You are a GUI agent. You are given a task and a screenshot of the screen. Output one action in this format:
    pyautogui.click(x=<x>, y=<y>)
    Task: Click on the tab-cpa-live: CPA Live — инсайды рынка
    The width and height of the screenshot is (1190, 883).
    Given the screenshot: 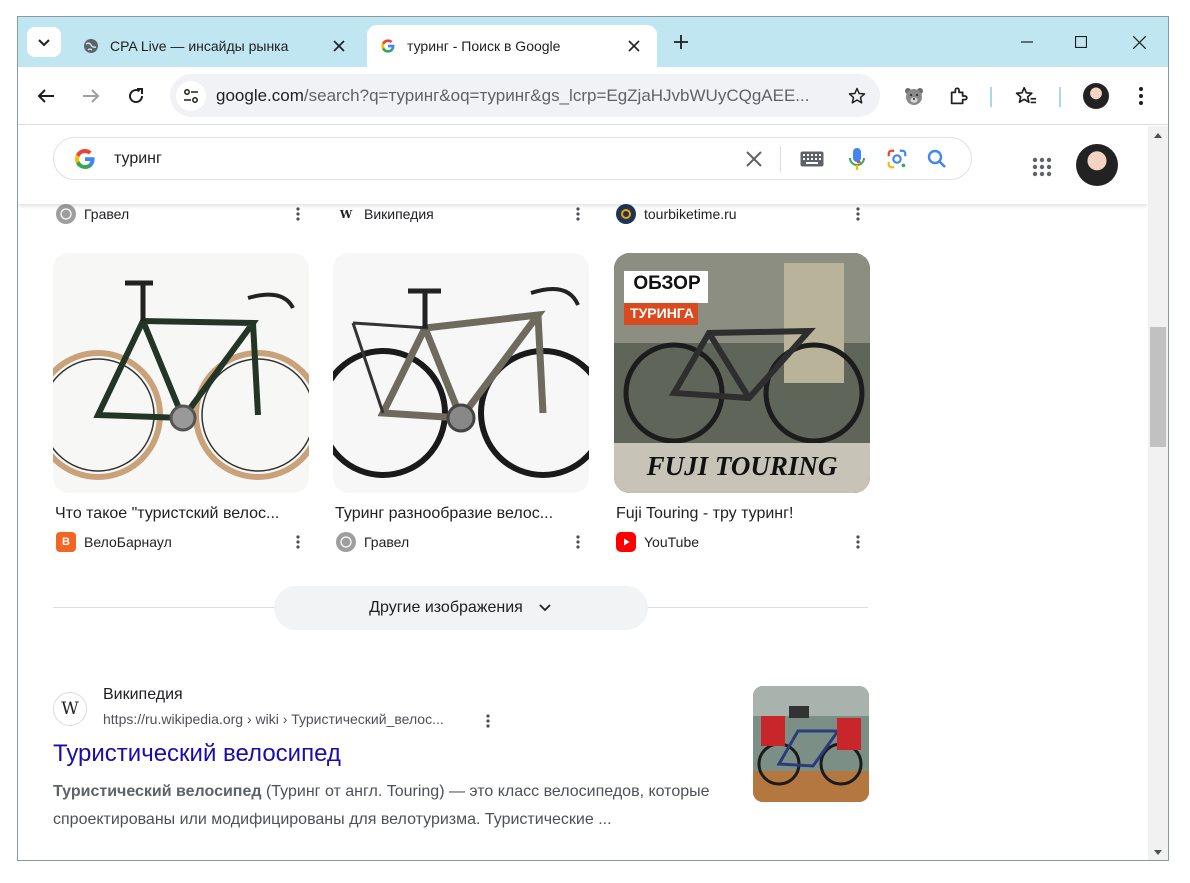 What is the action you would take?
    pyautogui.click(x=216, y=46)
    